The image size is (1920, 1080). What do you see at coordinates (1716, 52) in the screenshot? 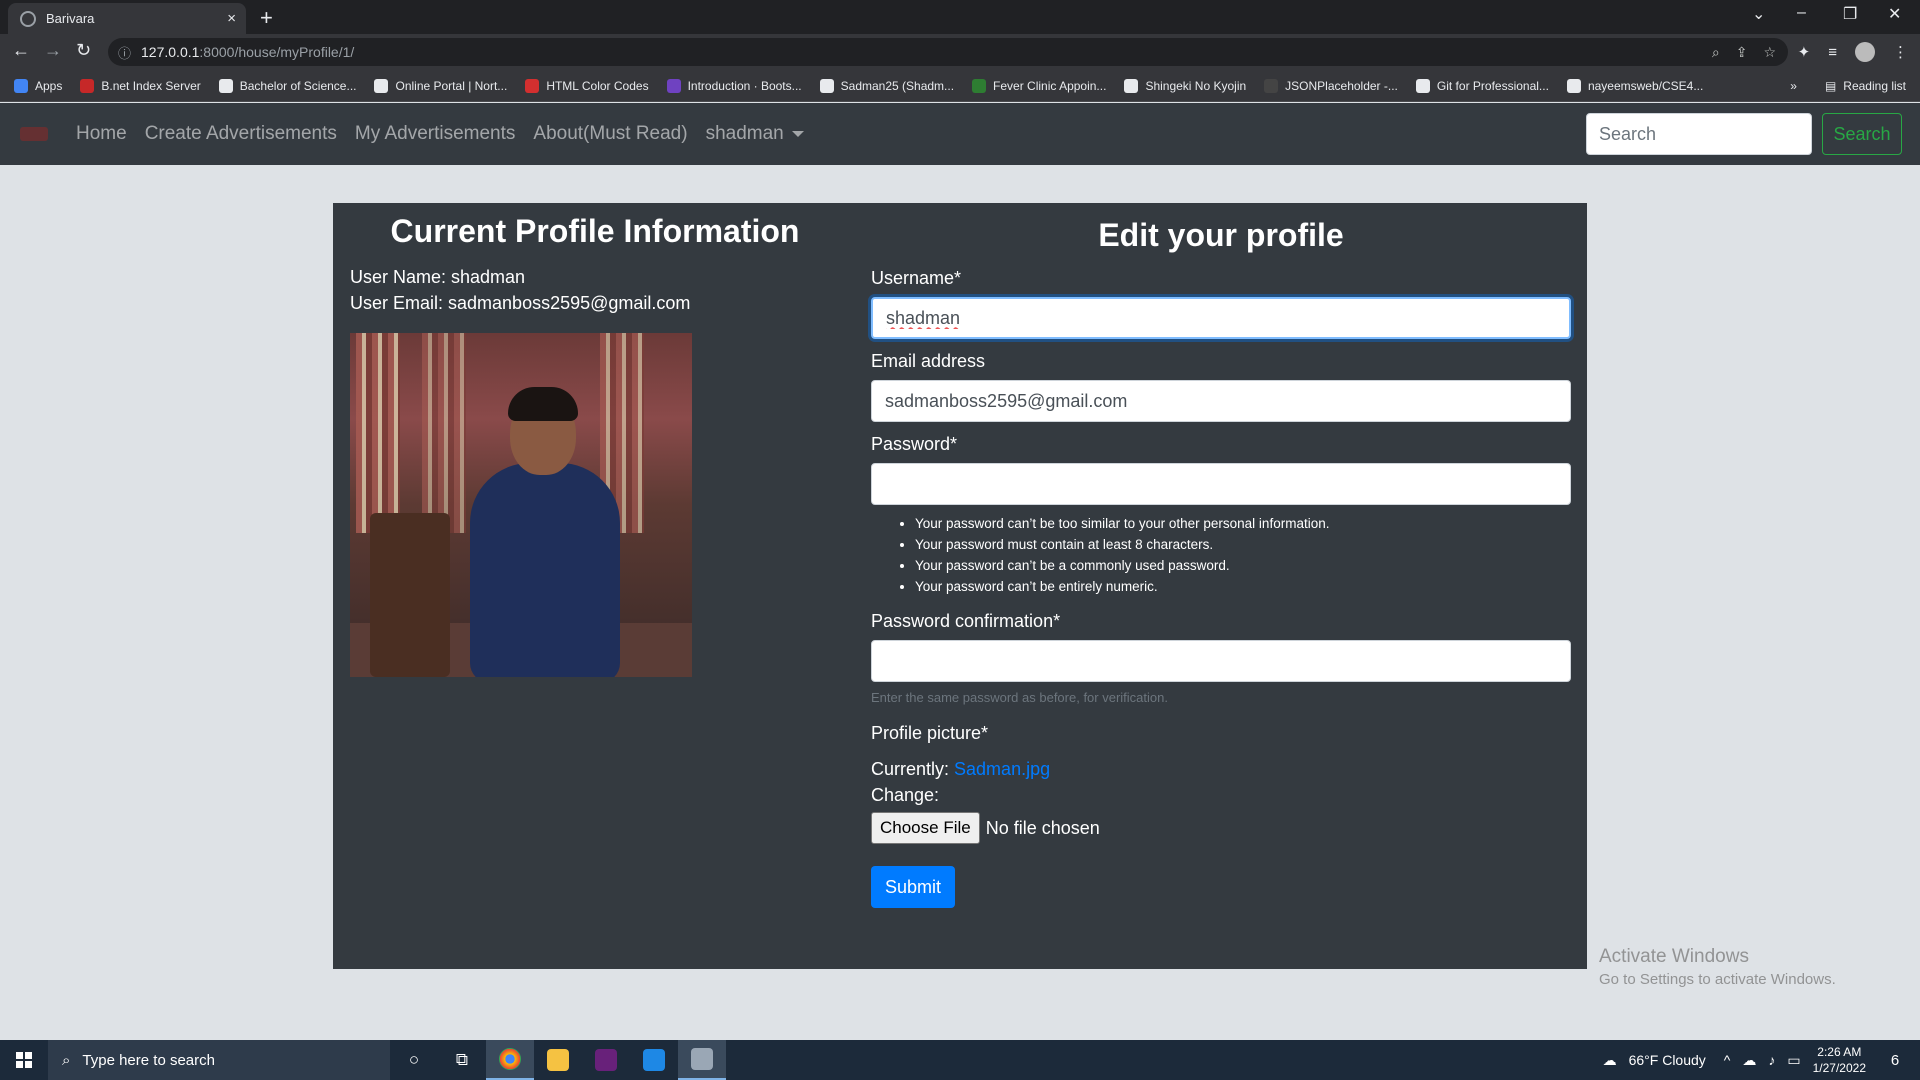
I see `zoom-icon: ⌕` at bounding box center [1716, 52].